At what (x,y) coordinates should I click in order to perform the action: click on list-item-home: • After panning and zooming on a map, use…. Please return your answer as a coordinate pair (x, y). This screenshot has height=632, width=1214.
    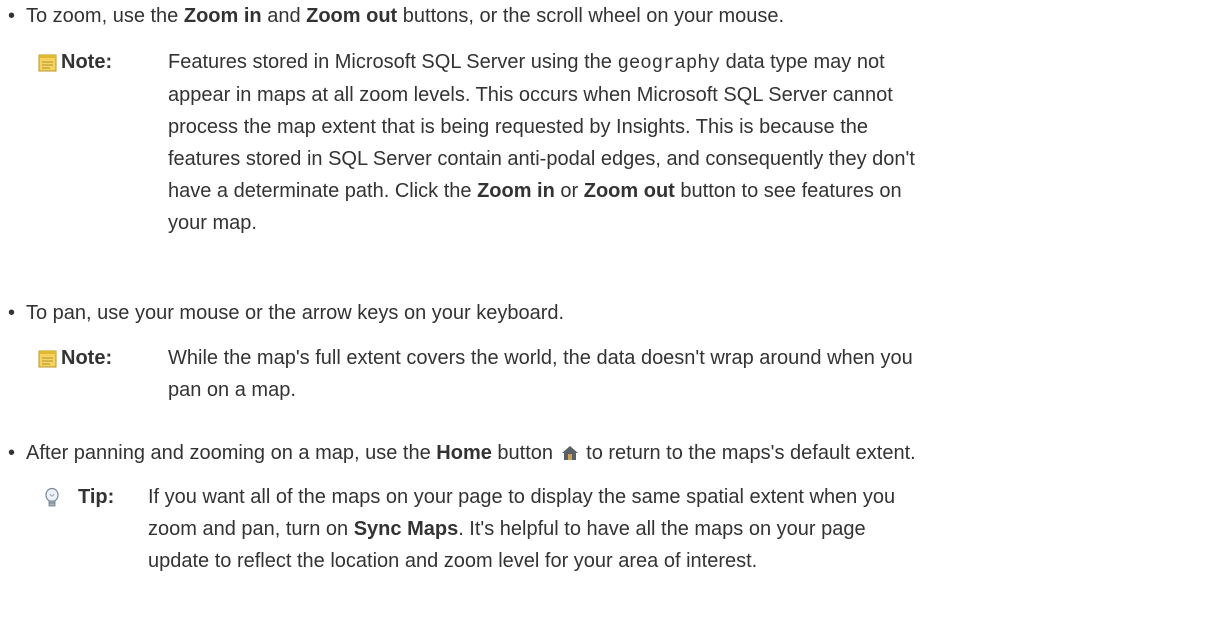
    Looking at the image, I should click on (608, 453).